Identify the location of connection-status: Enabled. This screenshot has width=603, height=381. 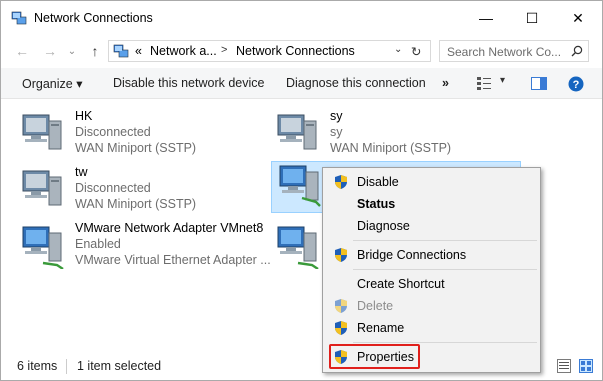
(98, 244).